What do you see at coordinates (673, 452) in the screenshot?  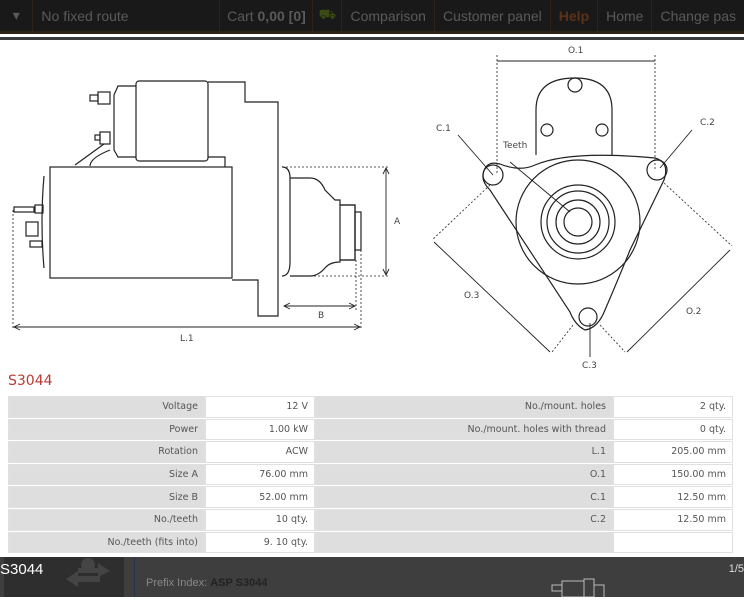 I see `spec-value: 205.00 mm` at bounding box center [673, 452].